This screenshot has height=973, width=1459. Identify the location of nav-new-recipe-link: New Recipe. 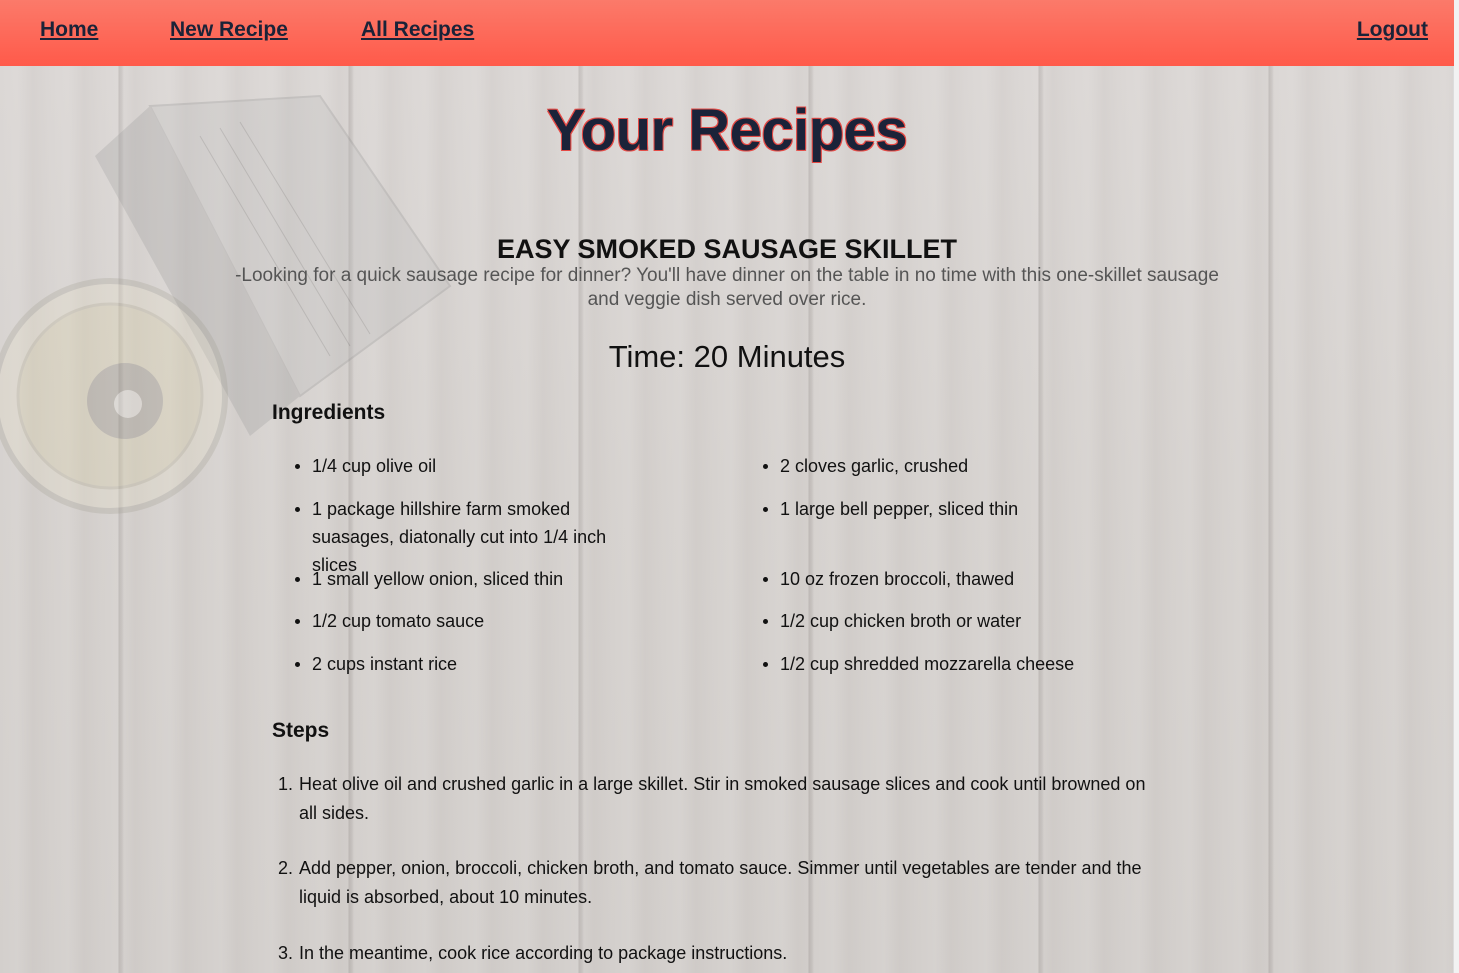
(229, 30).